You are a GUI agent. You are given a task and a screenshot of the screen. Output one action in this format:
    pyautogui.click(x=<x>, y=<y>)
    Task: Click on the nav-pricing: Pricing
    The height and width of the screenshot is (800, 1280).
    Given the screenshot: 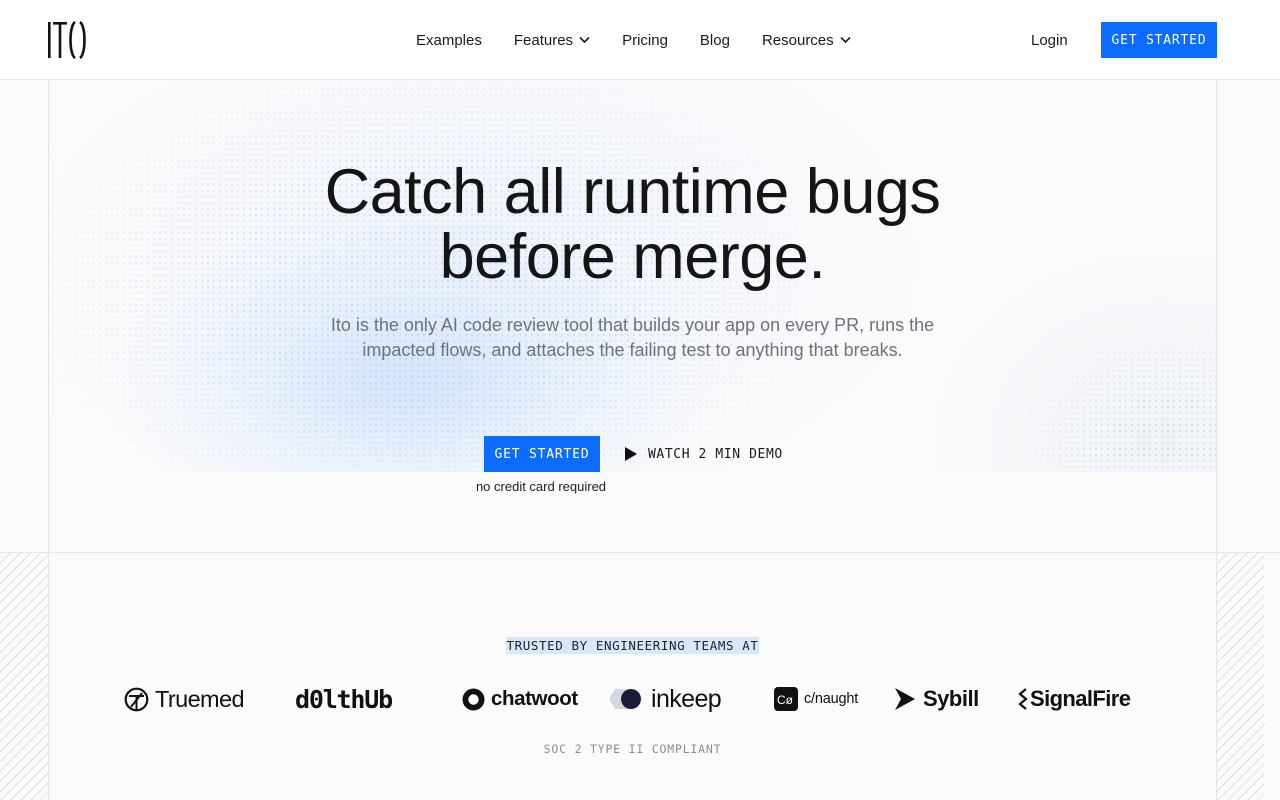 What is the action you would take?
    pyautogui.click(x=645, y=40)
    